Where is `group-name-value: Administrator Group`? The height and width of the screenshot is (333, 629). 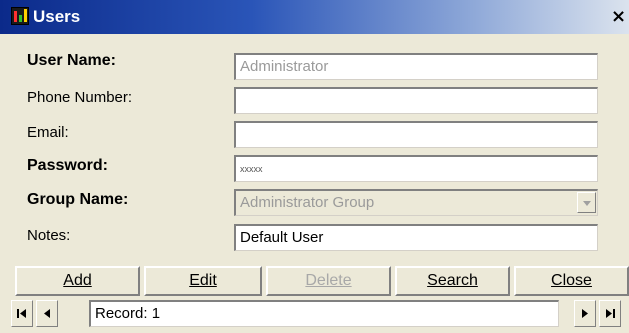
group-name-value: Administrator Group is located at coordinates (307, 202).